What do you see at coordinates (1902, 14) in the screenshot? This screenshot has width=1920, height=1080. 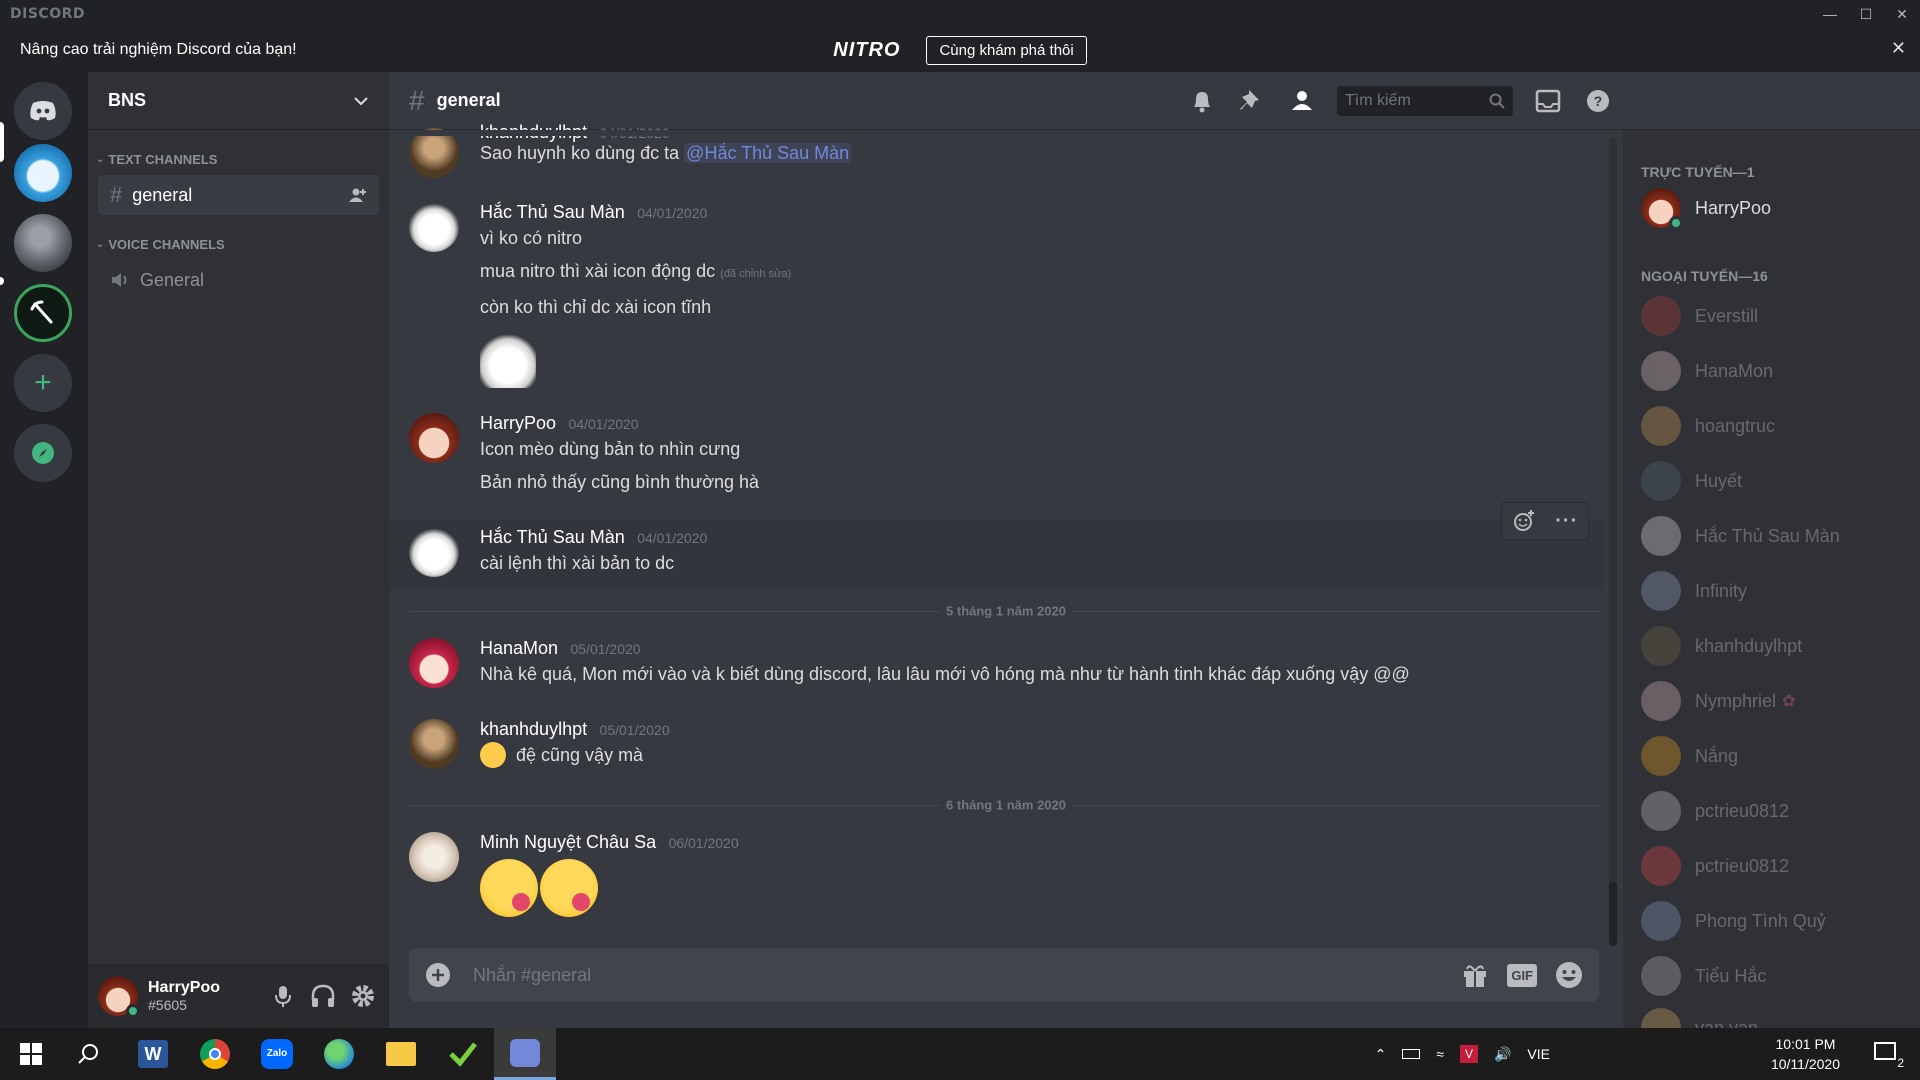 I see `close-window-icon: ✕` at bounding box center [1902, 14].